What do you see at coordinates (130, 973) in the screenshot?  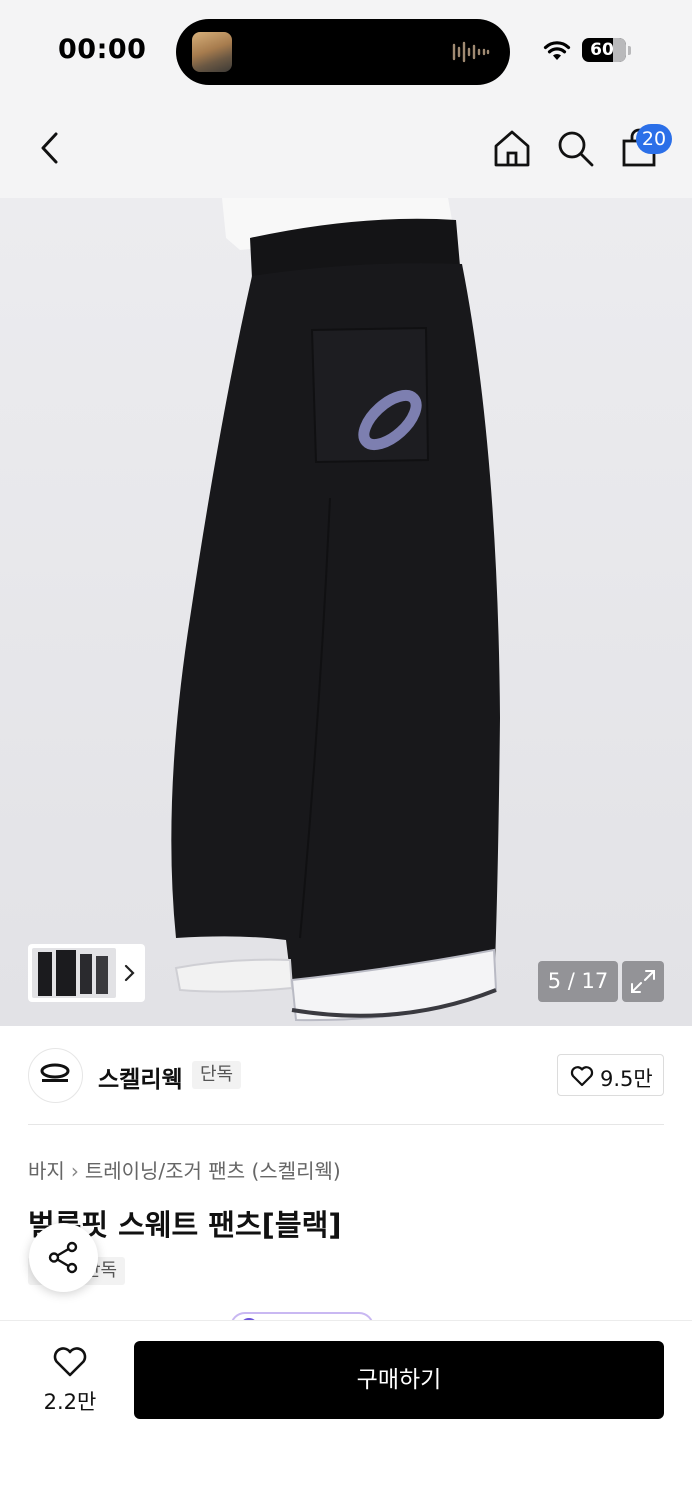 I see `thumbnail-next-icon` at bounding box center [130, 973].